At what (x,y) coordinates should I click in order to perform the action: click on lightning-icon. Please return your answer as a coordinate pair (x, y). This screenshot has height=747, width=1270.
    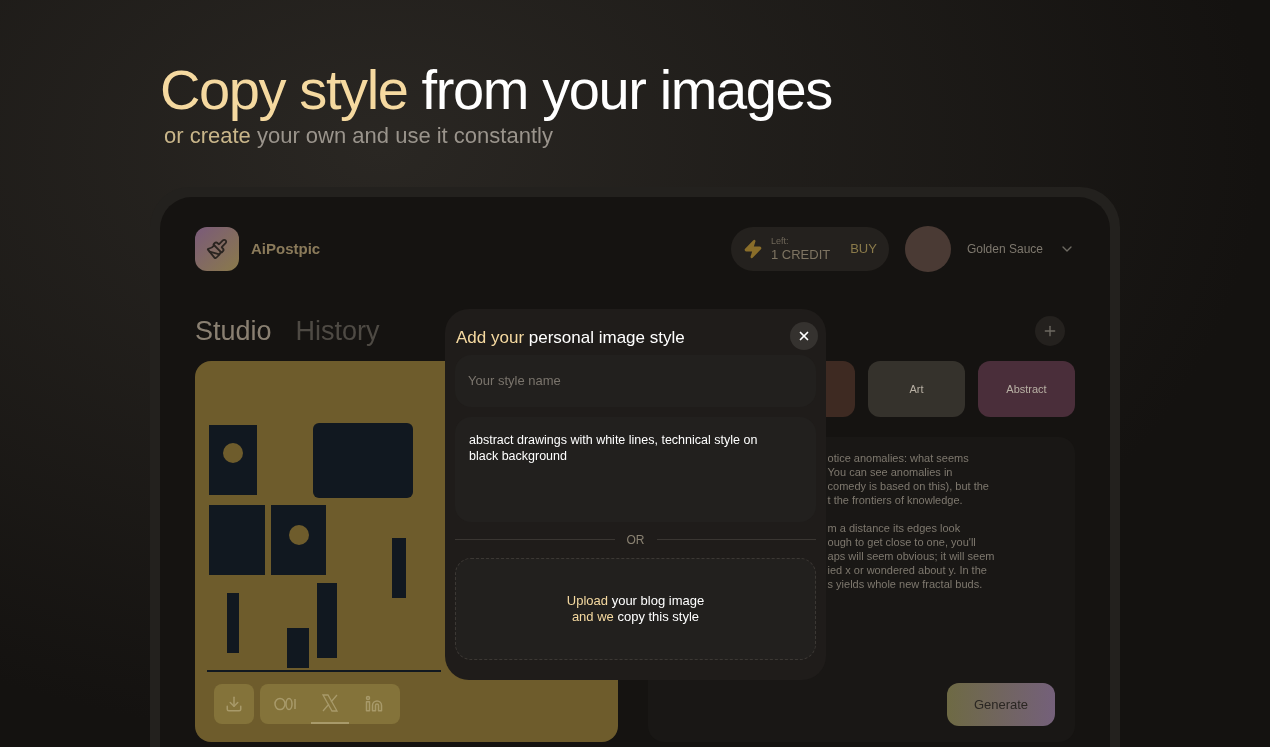
    Looking at the image, I should click on (752, 249).